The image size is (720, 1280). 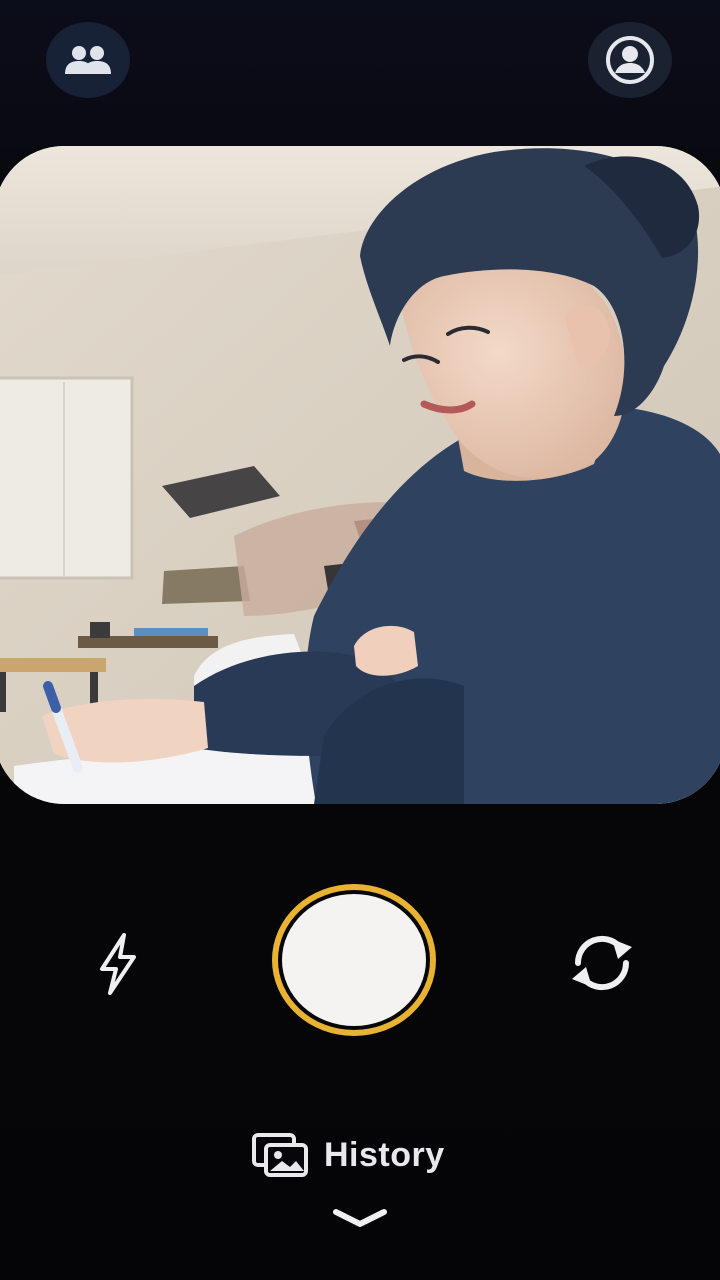 I want to click on camera-controls, so click(x=360, y=965).